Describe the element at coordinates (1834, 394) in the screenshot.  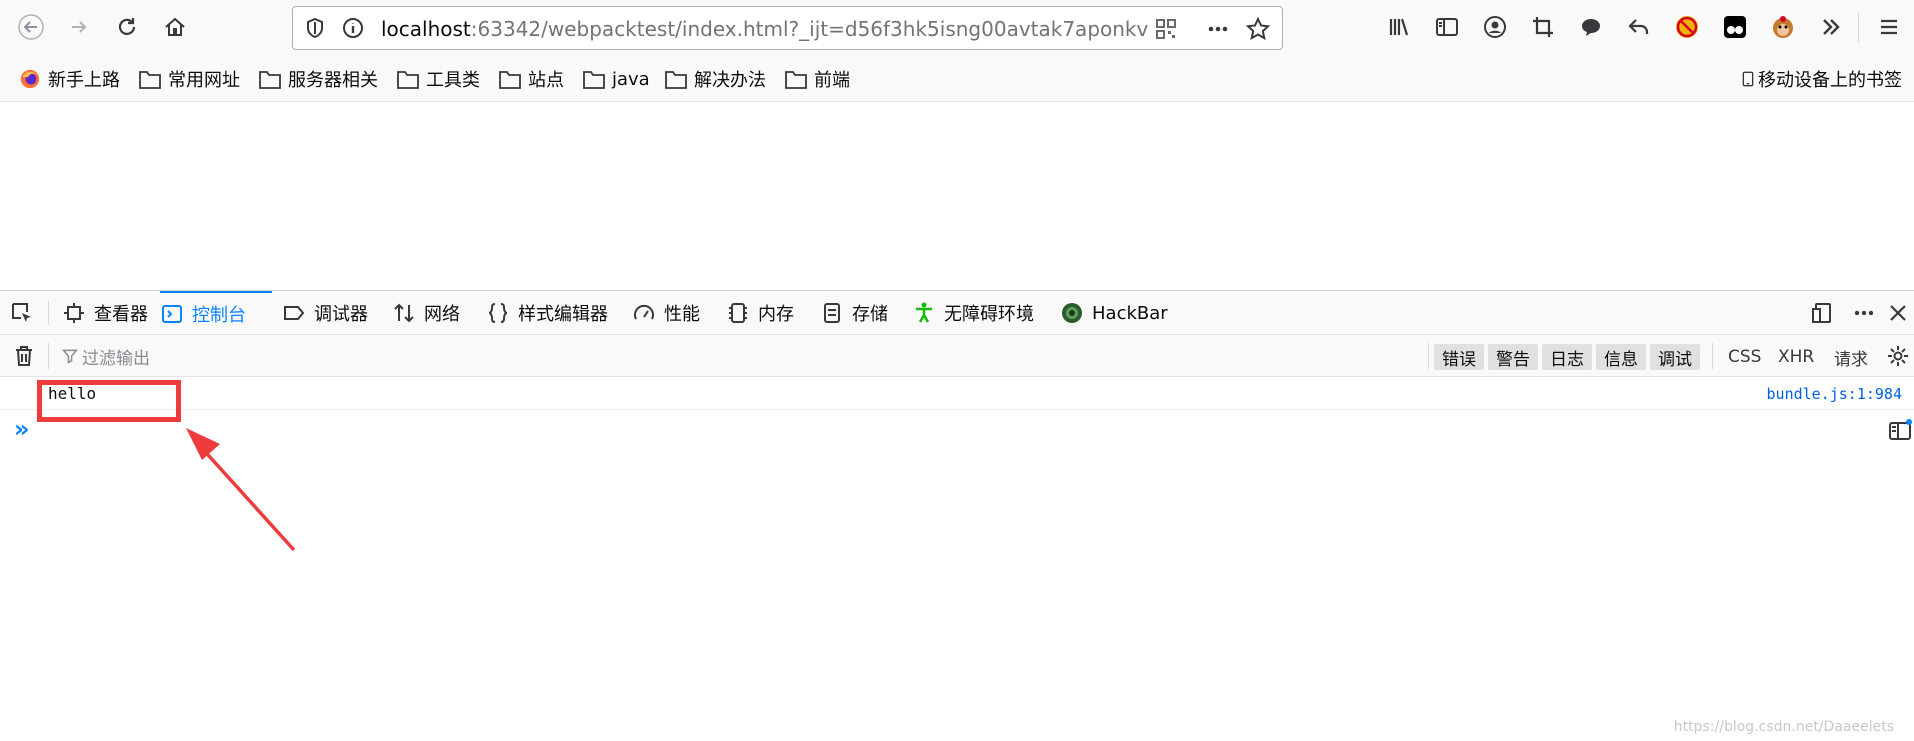
I see `log-source-link: bundle.js:1:984` at that location.